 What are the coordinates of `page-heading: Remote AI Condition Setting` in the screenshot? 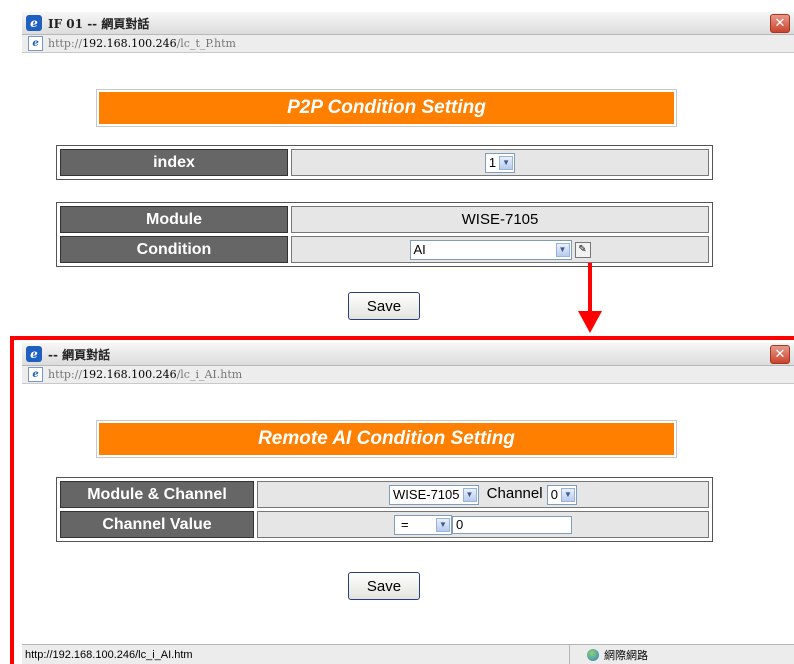 It's located at (386, 439).